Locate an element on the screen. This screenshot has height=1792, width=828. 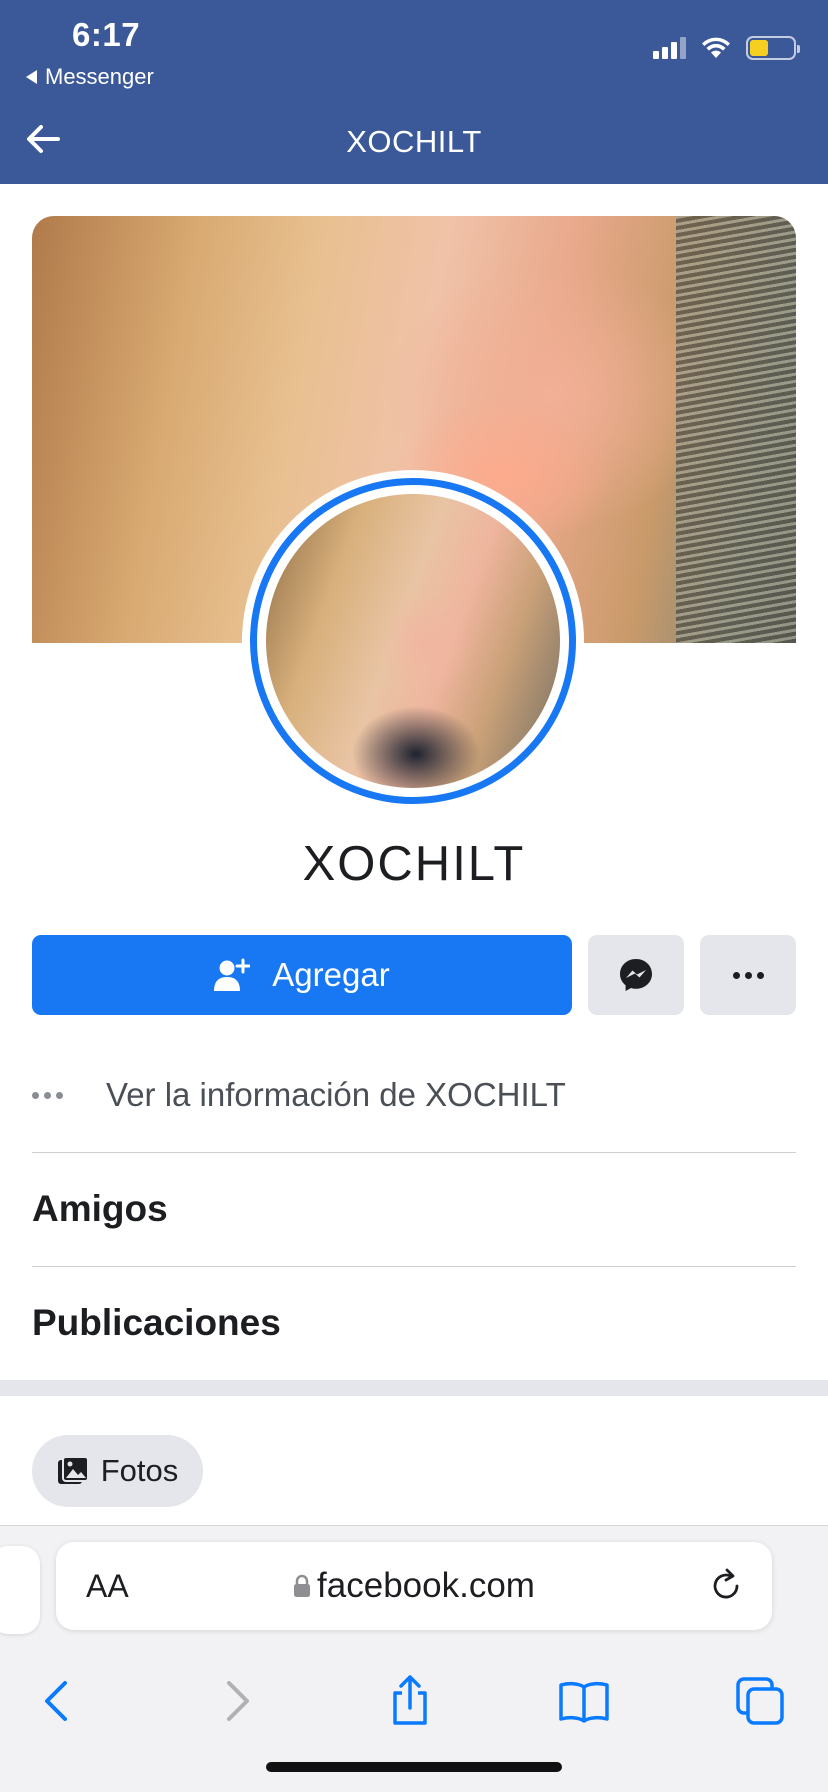
section-separator is located at coordinates (414, 1388).